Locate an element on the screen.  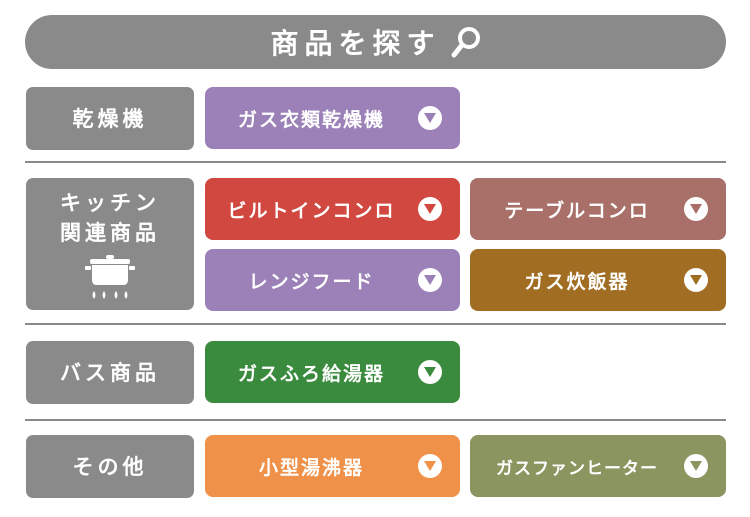
category-dryer-label: 乾燥機 is located at coordinates (110, 118).